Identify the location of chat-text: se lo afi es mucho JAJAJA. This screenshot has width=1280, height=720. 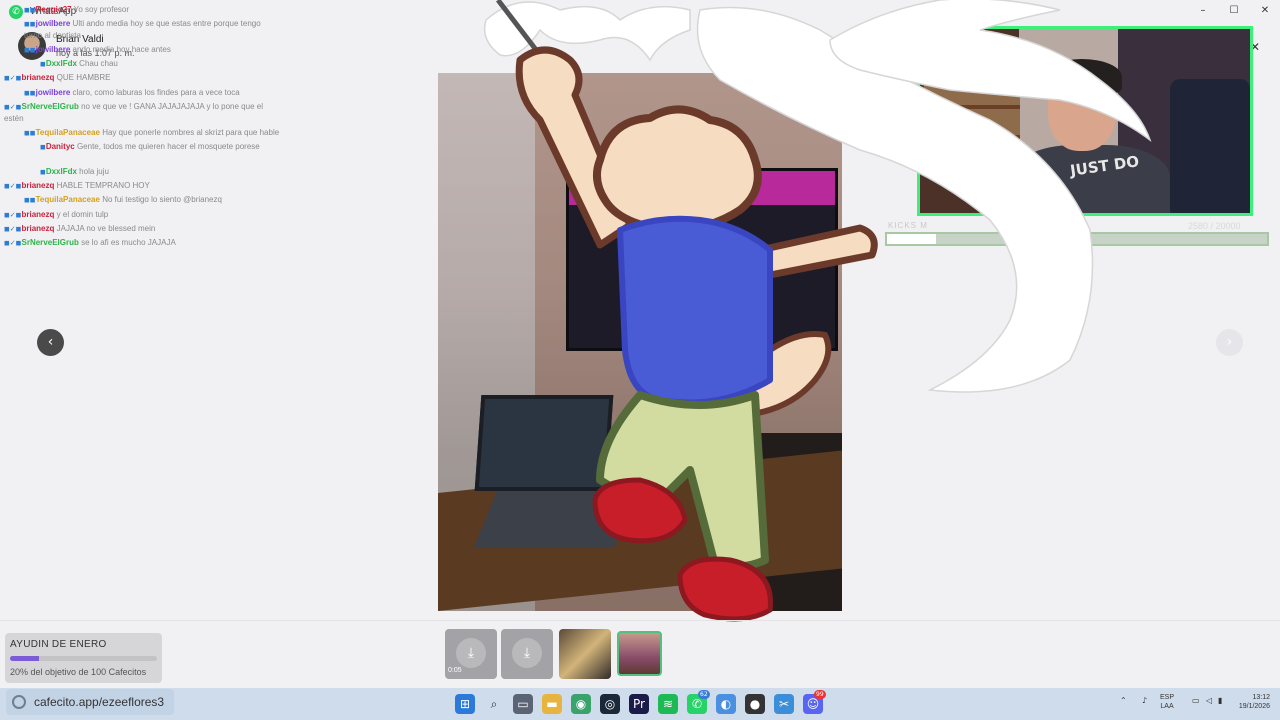
(128, 242).